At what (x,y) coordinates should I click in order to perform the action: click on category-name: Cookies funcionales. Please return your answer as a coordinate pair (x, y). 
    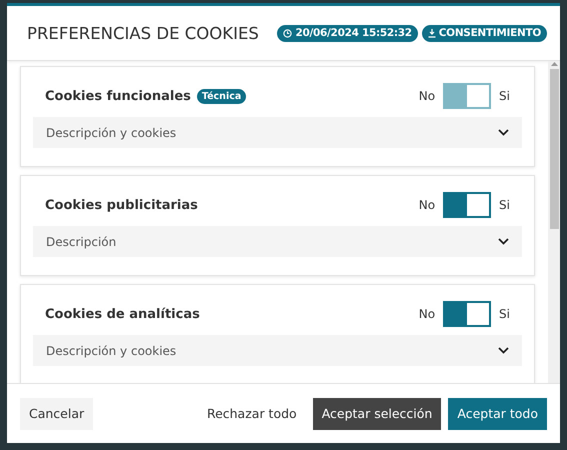
    Looking at the image, I should click on (118, 96).